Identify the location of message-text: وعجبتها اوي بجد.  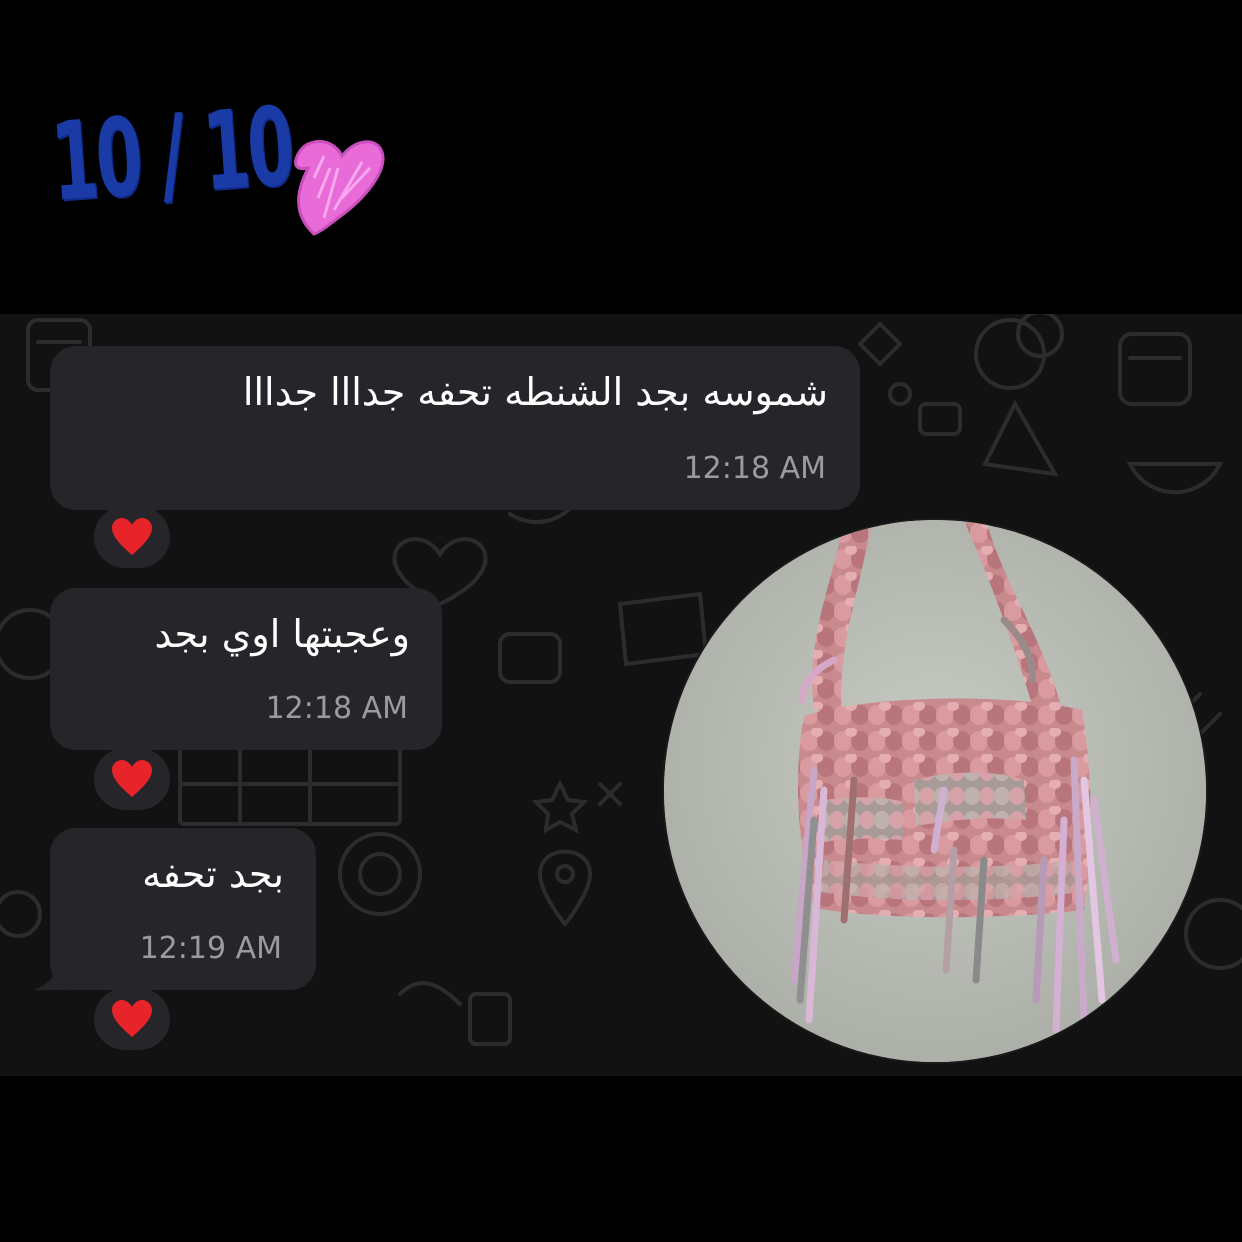
(282, 634).